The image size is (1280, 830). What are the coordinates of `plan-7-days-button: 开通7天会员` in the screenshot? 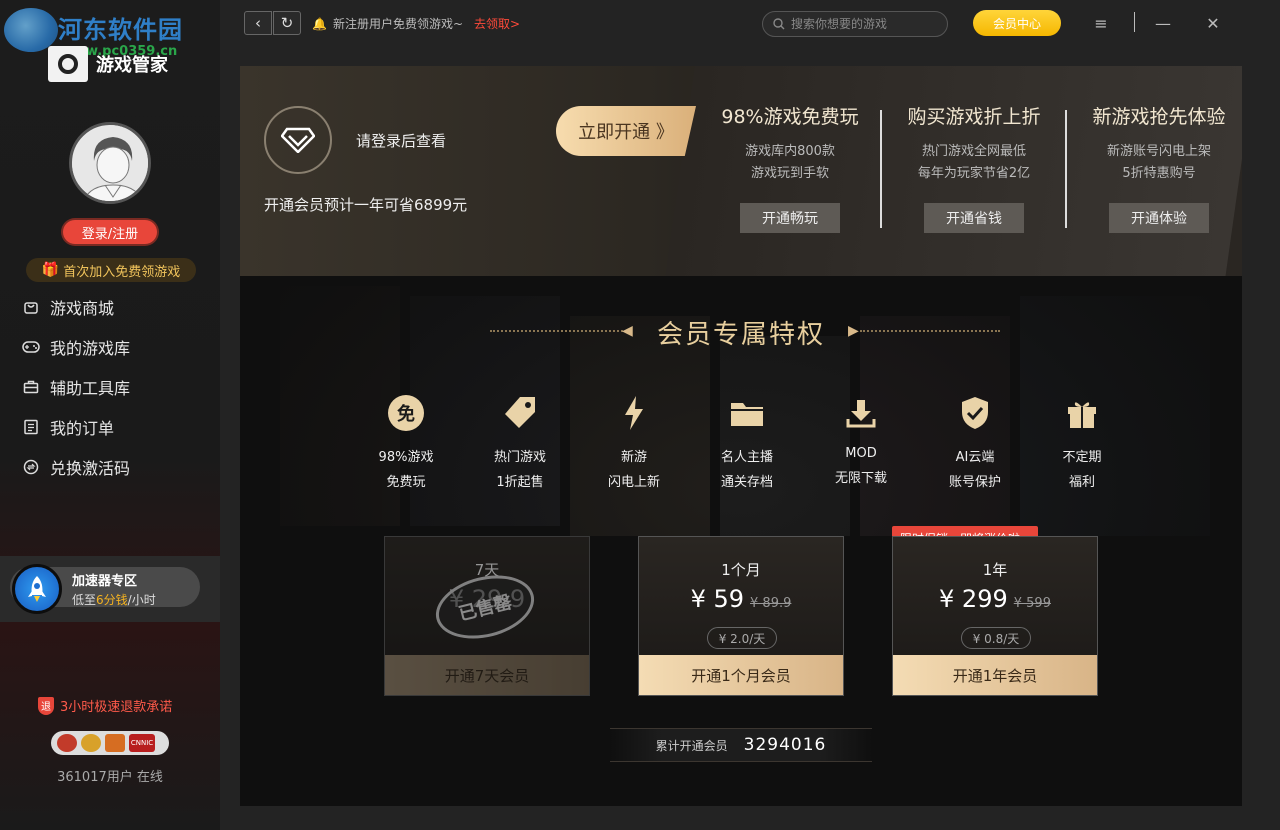 It's located at (487, 675).